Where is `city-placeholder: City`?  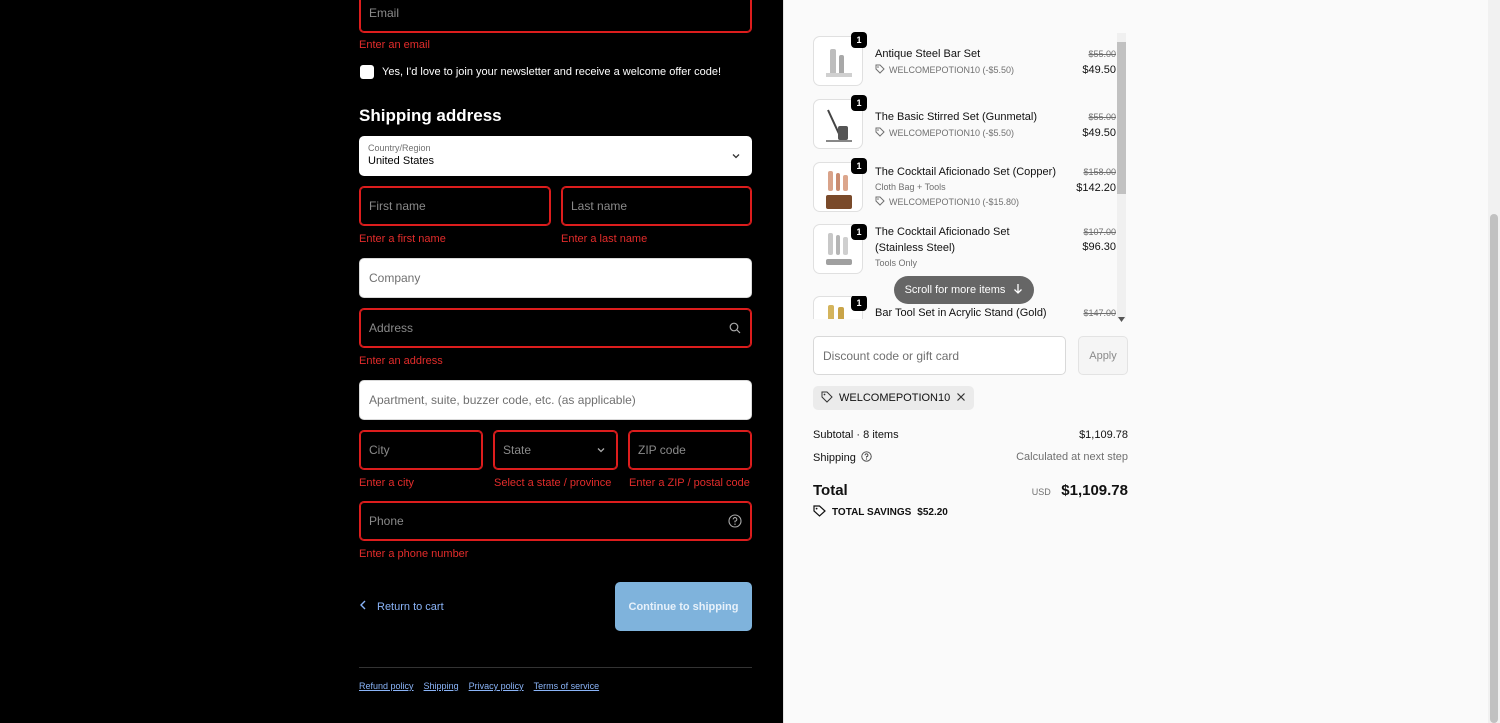
city-placeholder: City is located at coordinates (379, 450).